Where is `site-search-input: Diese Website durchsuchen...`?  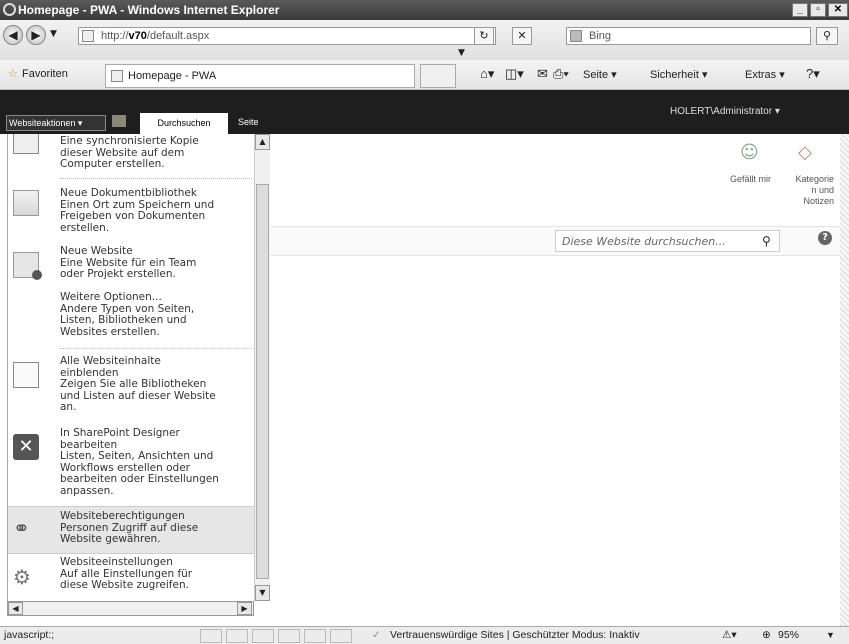 site-search-input: Diese Website durchsuchen... is located at coordinates (667, 241).